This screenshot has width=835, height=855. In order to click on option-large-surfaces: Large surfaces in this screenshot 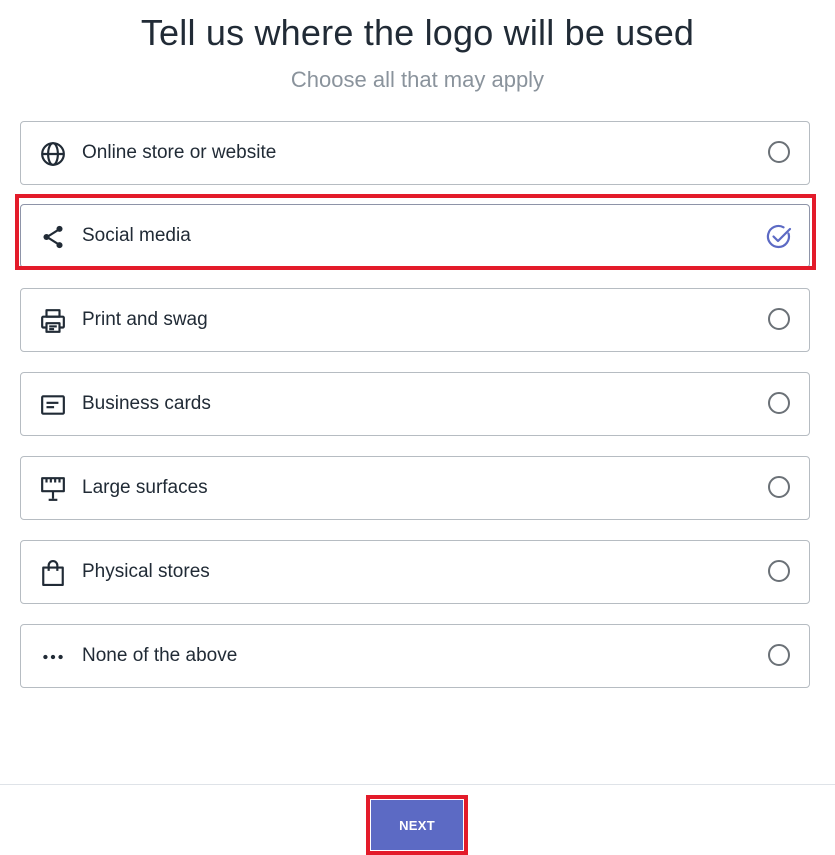, I will do `click(415, 488)`.